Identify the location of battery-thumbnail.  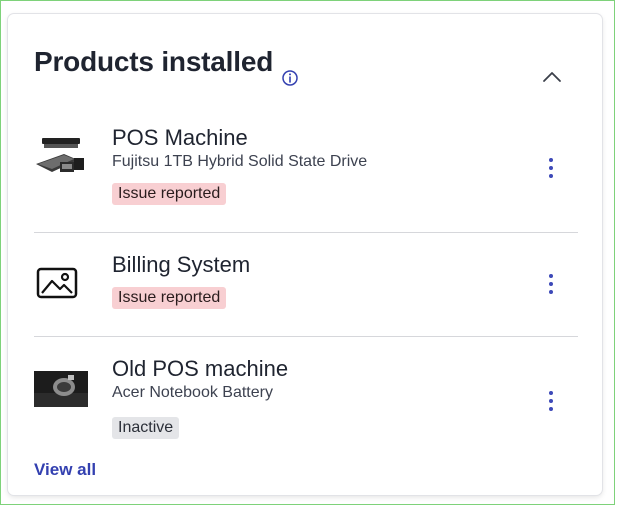
(61, 389).